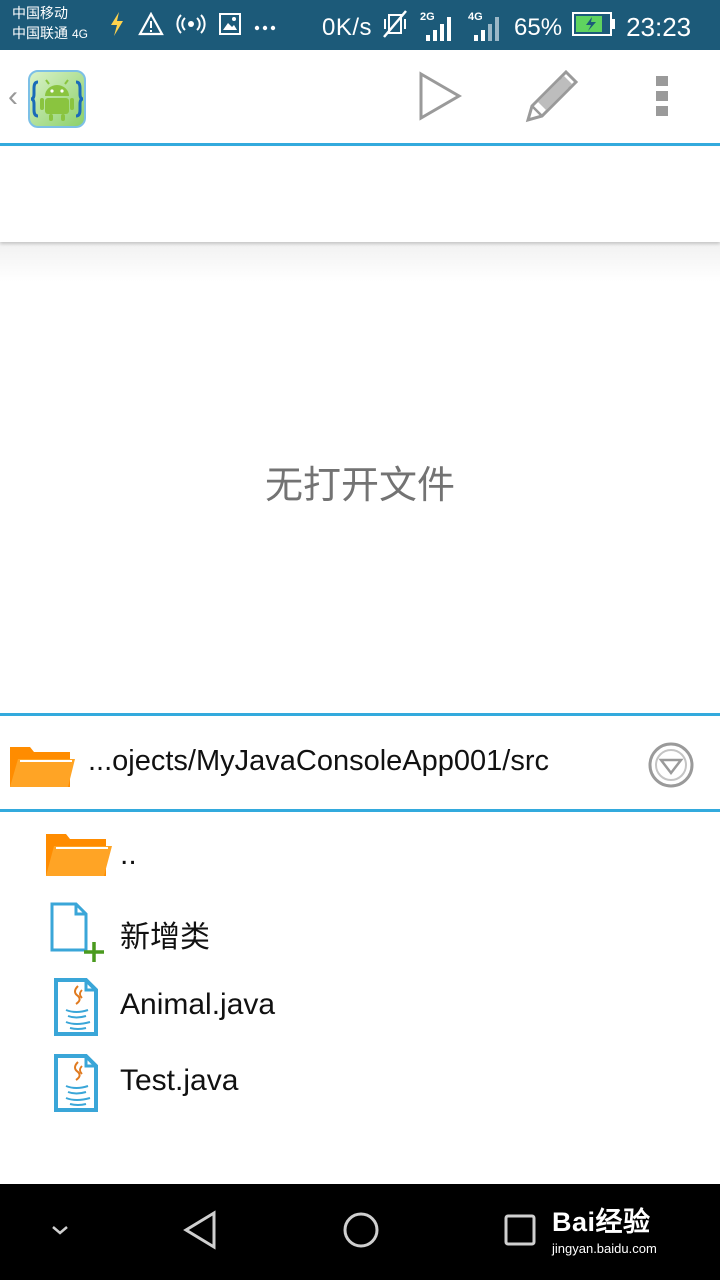 This screenshot has height=1280, width=720. What do you see at coordinates (360, 144) in the screenshot?
I see `toolbar-divider` at bounding box center [360, 144].